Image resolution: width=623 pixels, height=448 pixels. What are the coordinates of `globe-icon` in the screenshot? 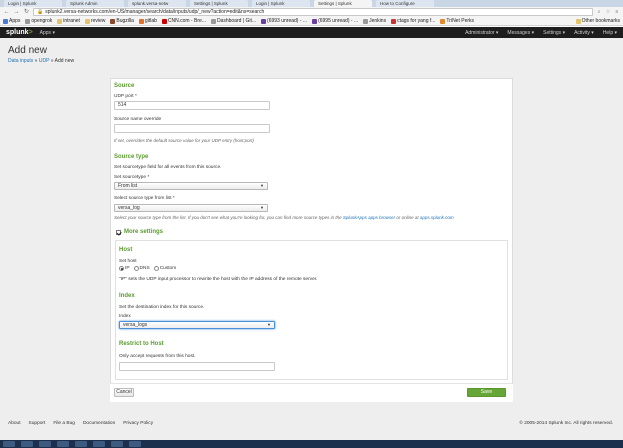 It's located at (28, 21).